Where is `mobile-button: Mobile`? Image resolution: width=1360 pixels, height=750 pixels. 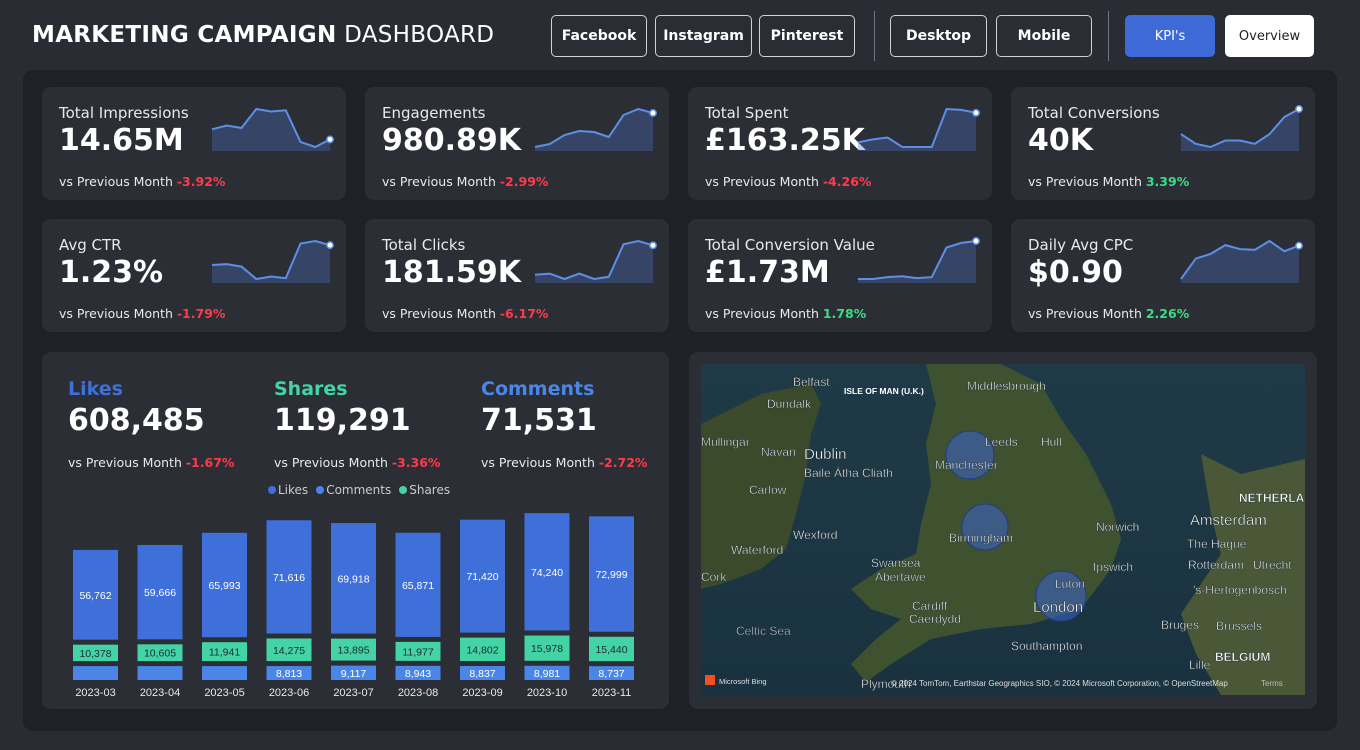 mobile-button: Mobile is located at coordinates (1044, 36).